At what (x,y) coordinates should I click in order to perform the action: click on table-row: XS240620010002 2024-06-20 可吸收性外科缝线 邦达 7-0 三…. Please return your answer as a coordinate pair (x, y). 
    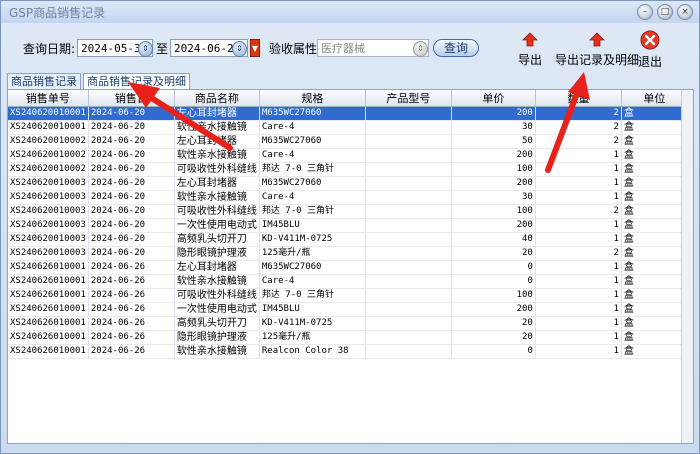
    Looking at the image, I should click on (348, 169).